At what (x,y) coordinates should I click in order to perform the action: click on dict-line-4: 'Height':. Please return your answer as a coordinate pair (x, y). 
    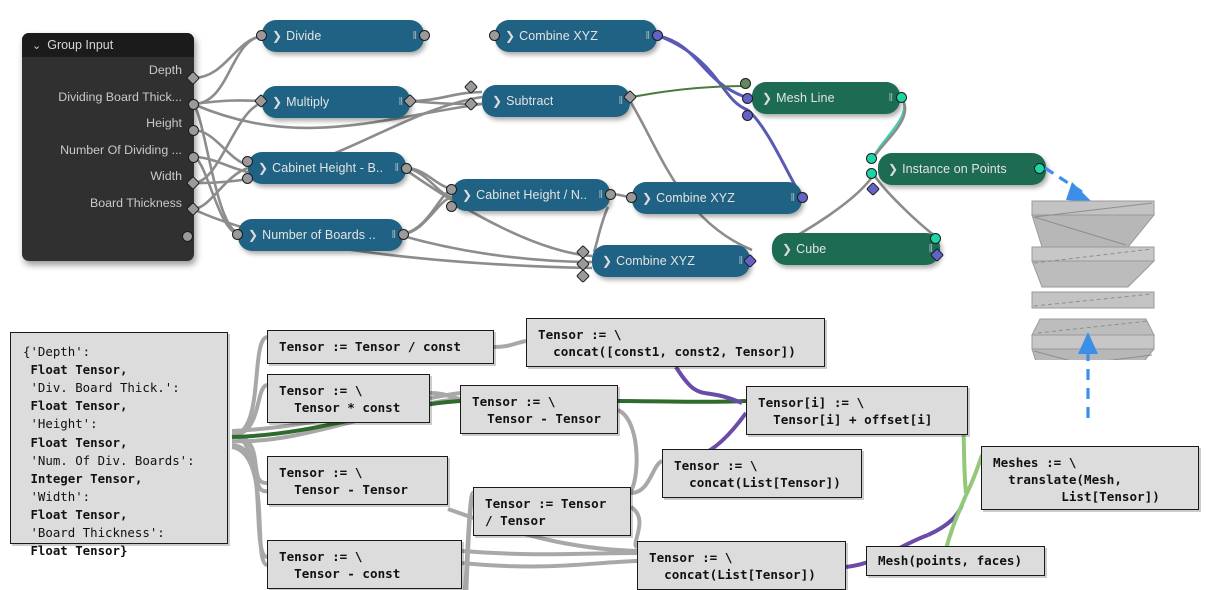
    Looking at the image, I should click on (60, 424).